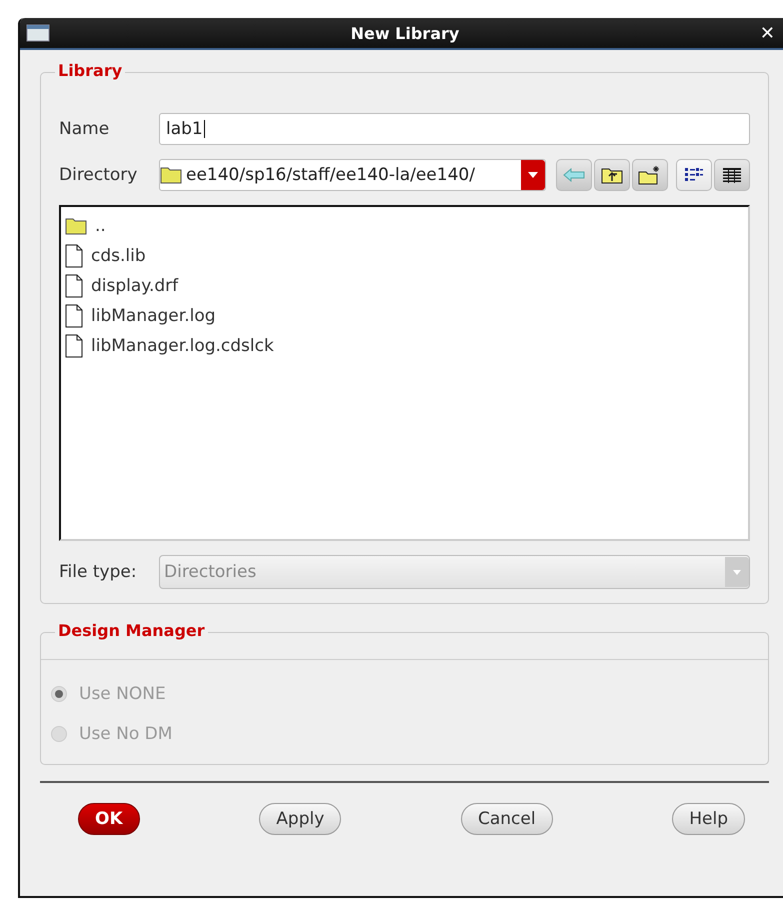 This screenshot has width=783, height=901. I want to click on name-label: Name, so click(84, 129).